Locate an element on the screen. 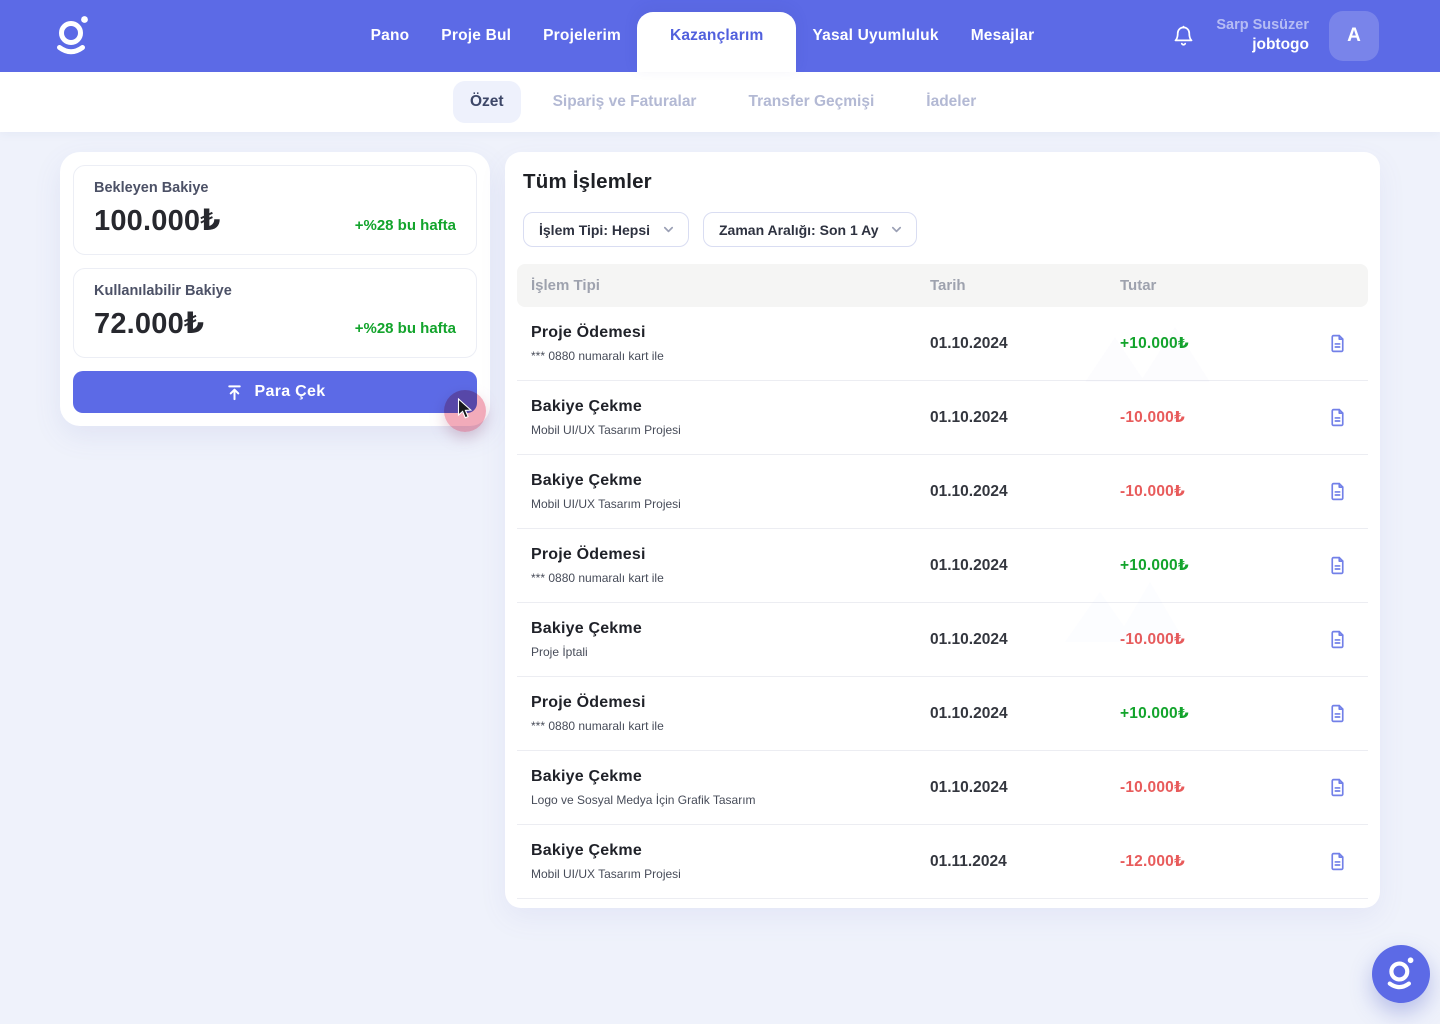  tab-siparis-ve-faturalar: Sipariş ve Faturalar is located at coordinates (625, 102).